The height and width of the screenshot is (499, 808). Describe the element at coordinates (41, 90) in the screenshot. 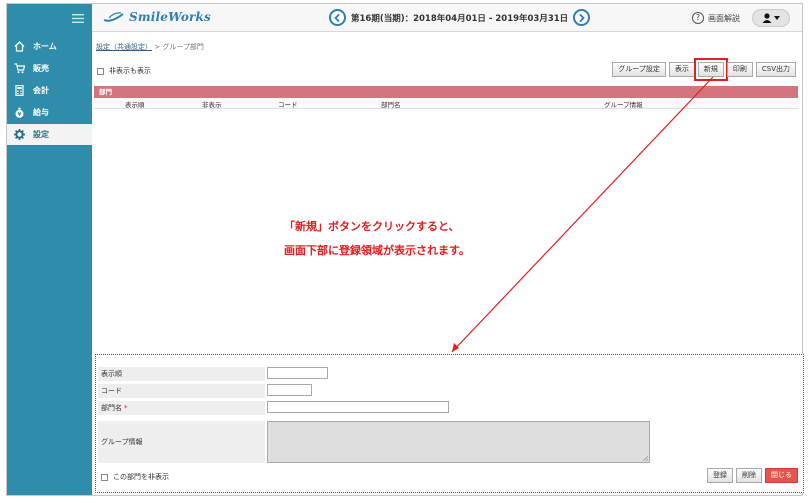

I see `sidebar-item-label: 会計` at that location.